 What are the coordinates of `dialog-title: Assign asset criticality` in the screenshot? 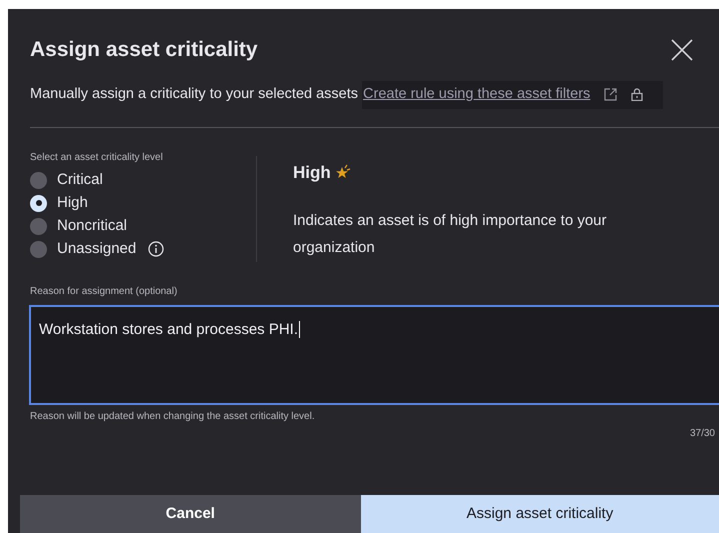 It's located at (144, 50).